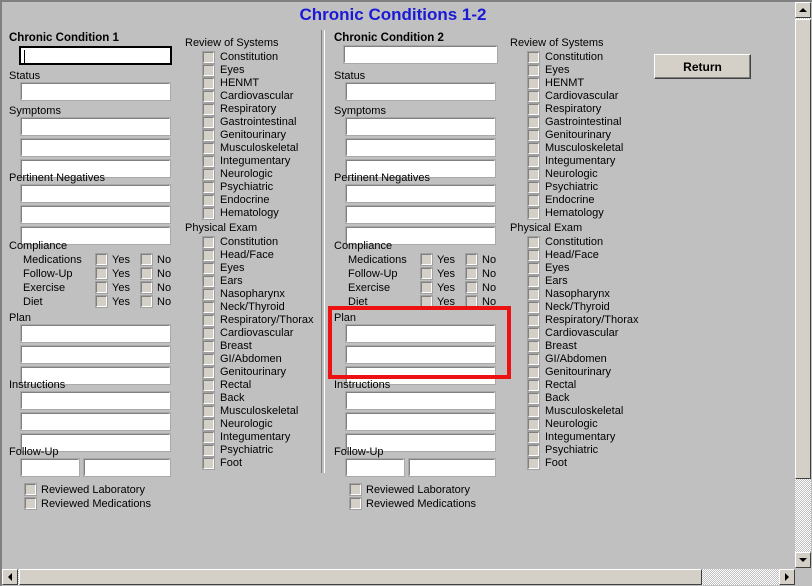  Describe the element at coordinates (10, 577) in the screenshot. I see `scroll-left-arrow` at that location.